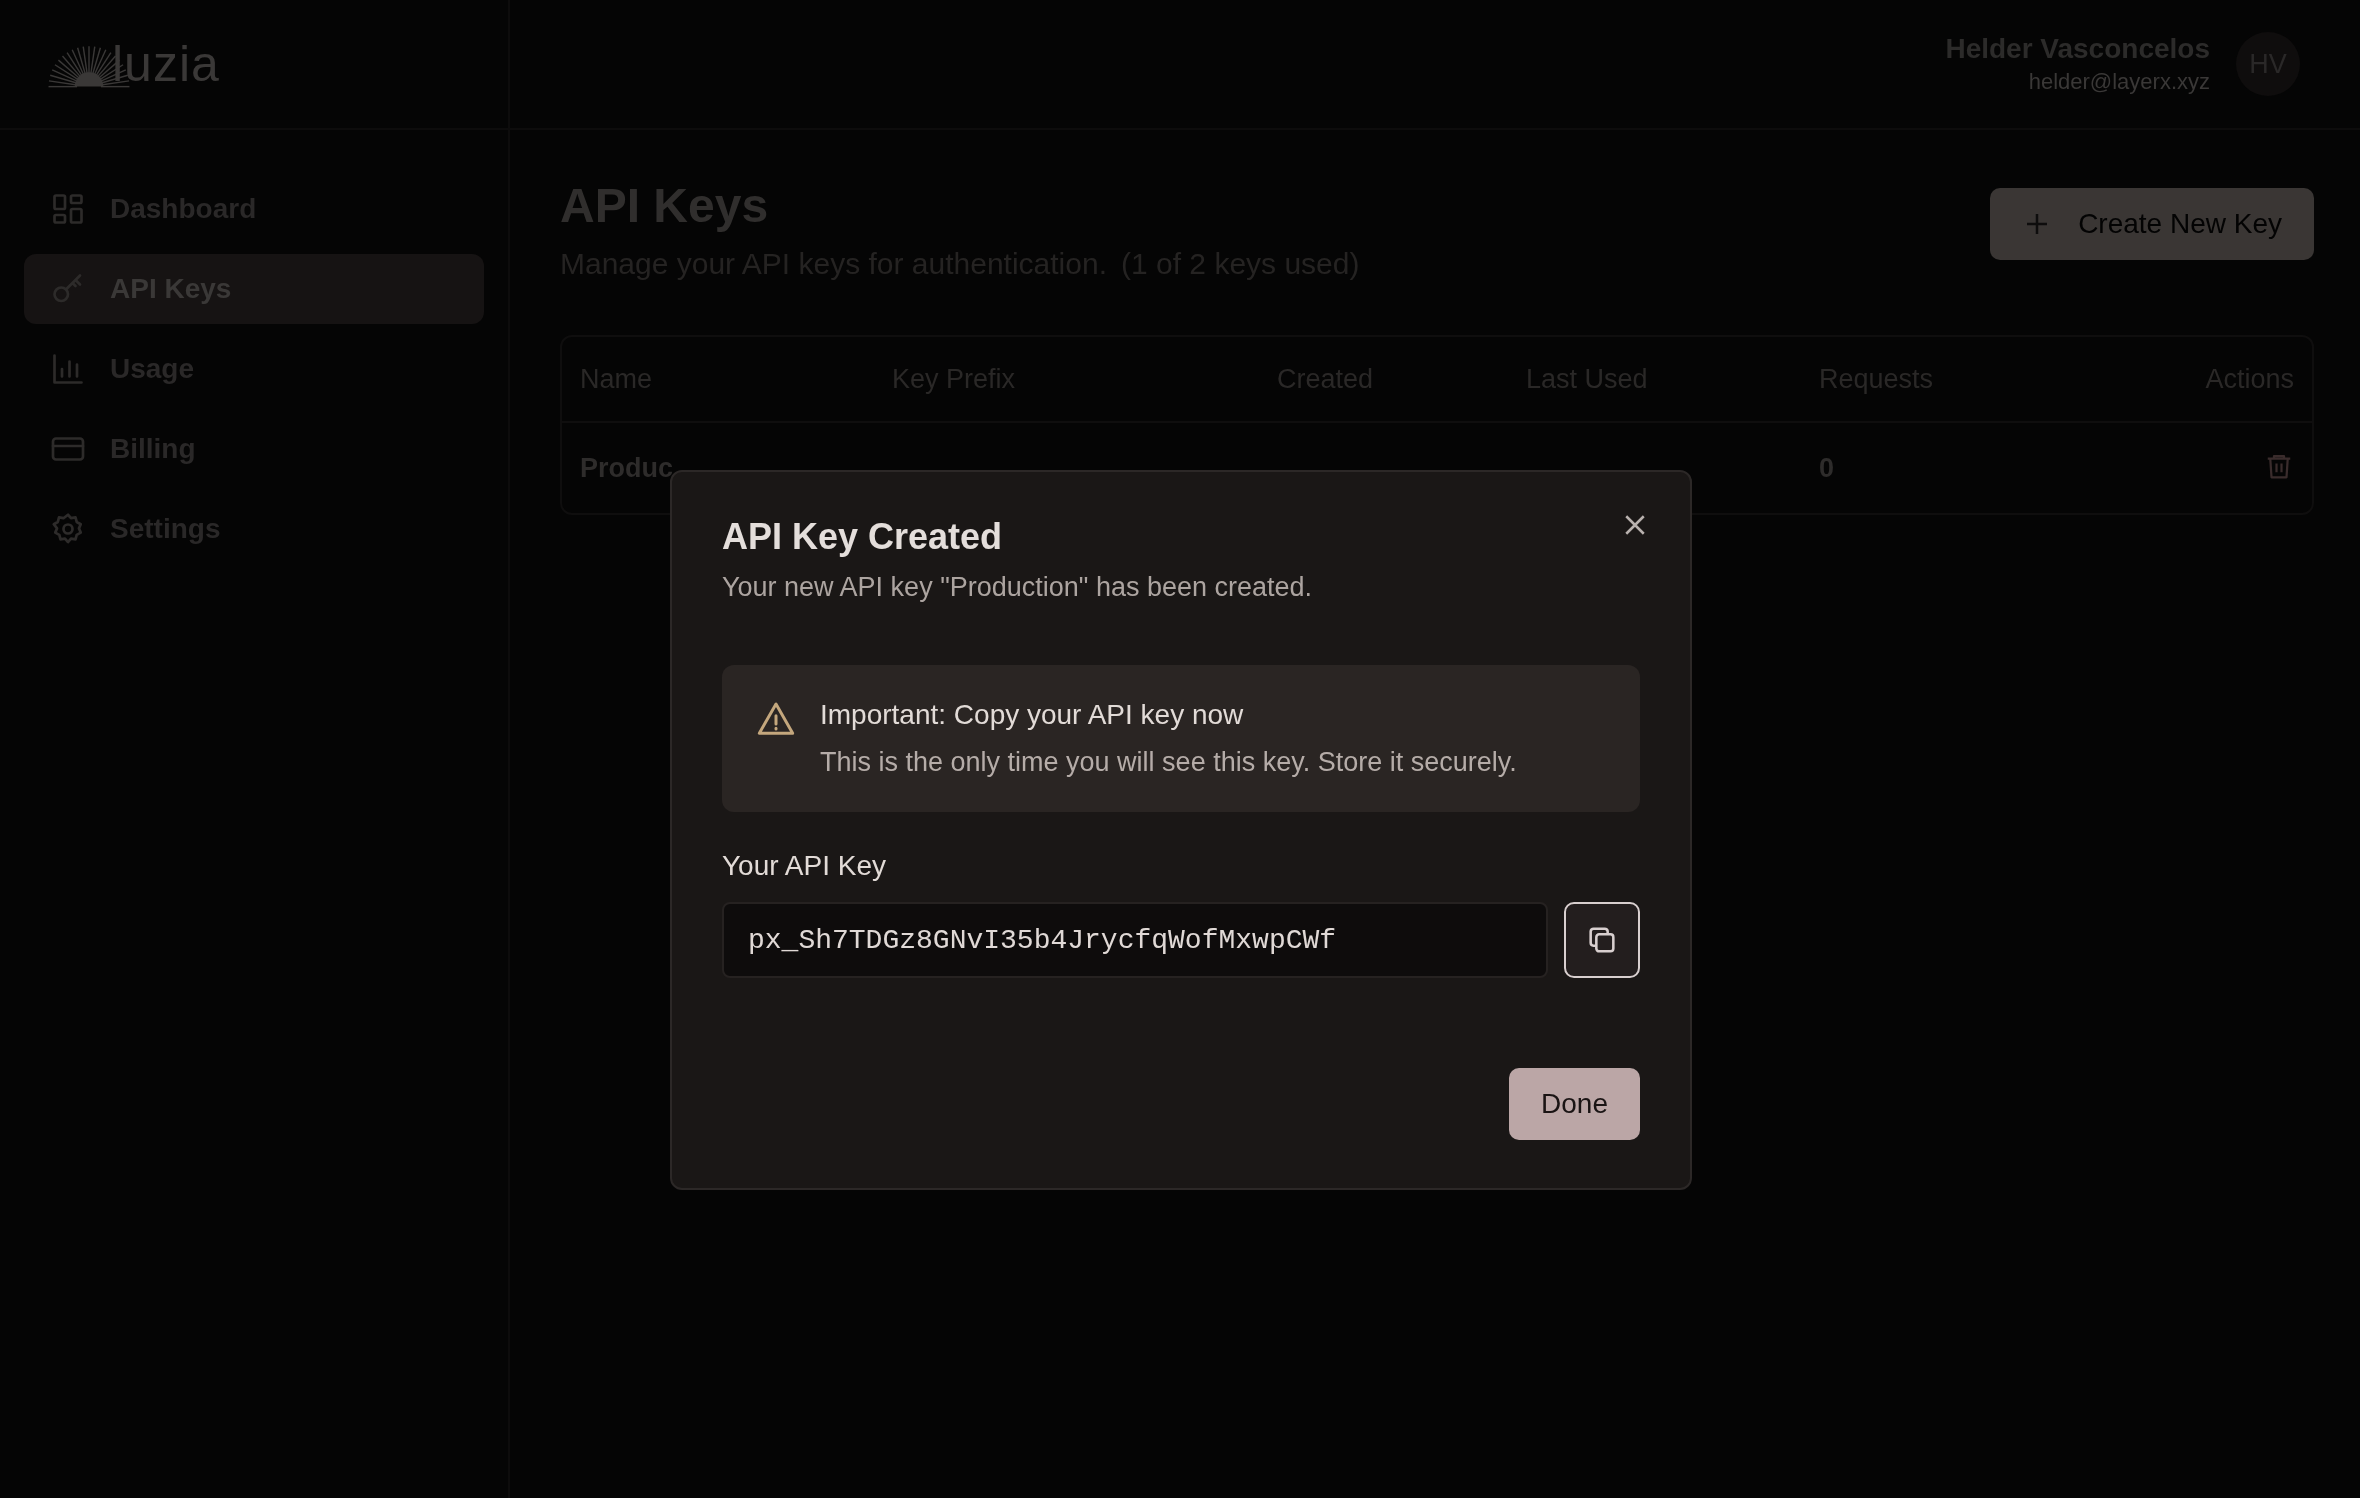  I want to click on alert-message: This is the only time you will see this key. Store it securely., so click(1168, 762).